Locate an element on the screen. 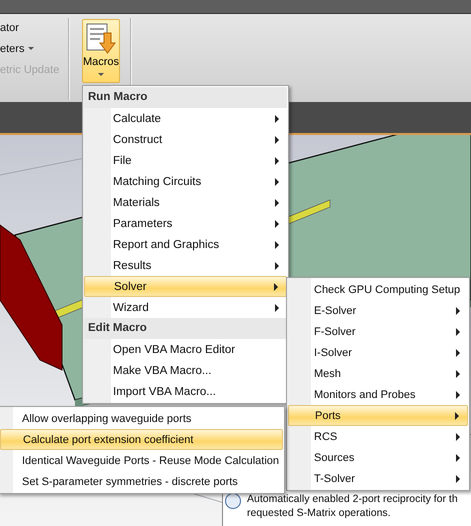 The height and width of the screenshot is (526, 471). menu-item: Sources is located at coordinates (378, 457).